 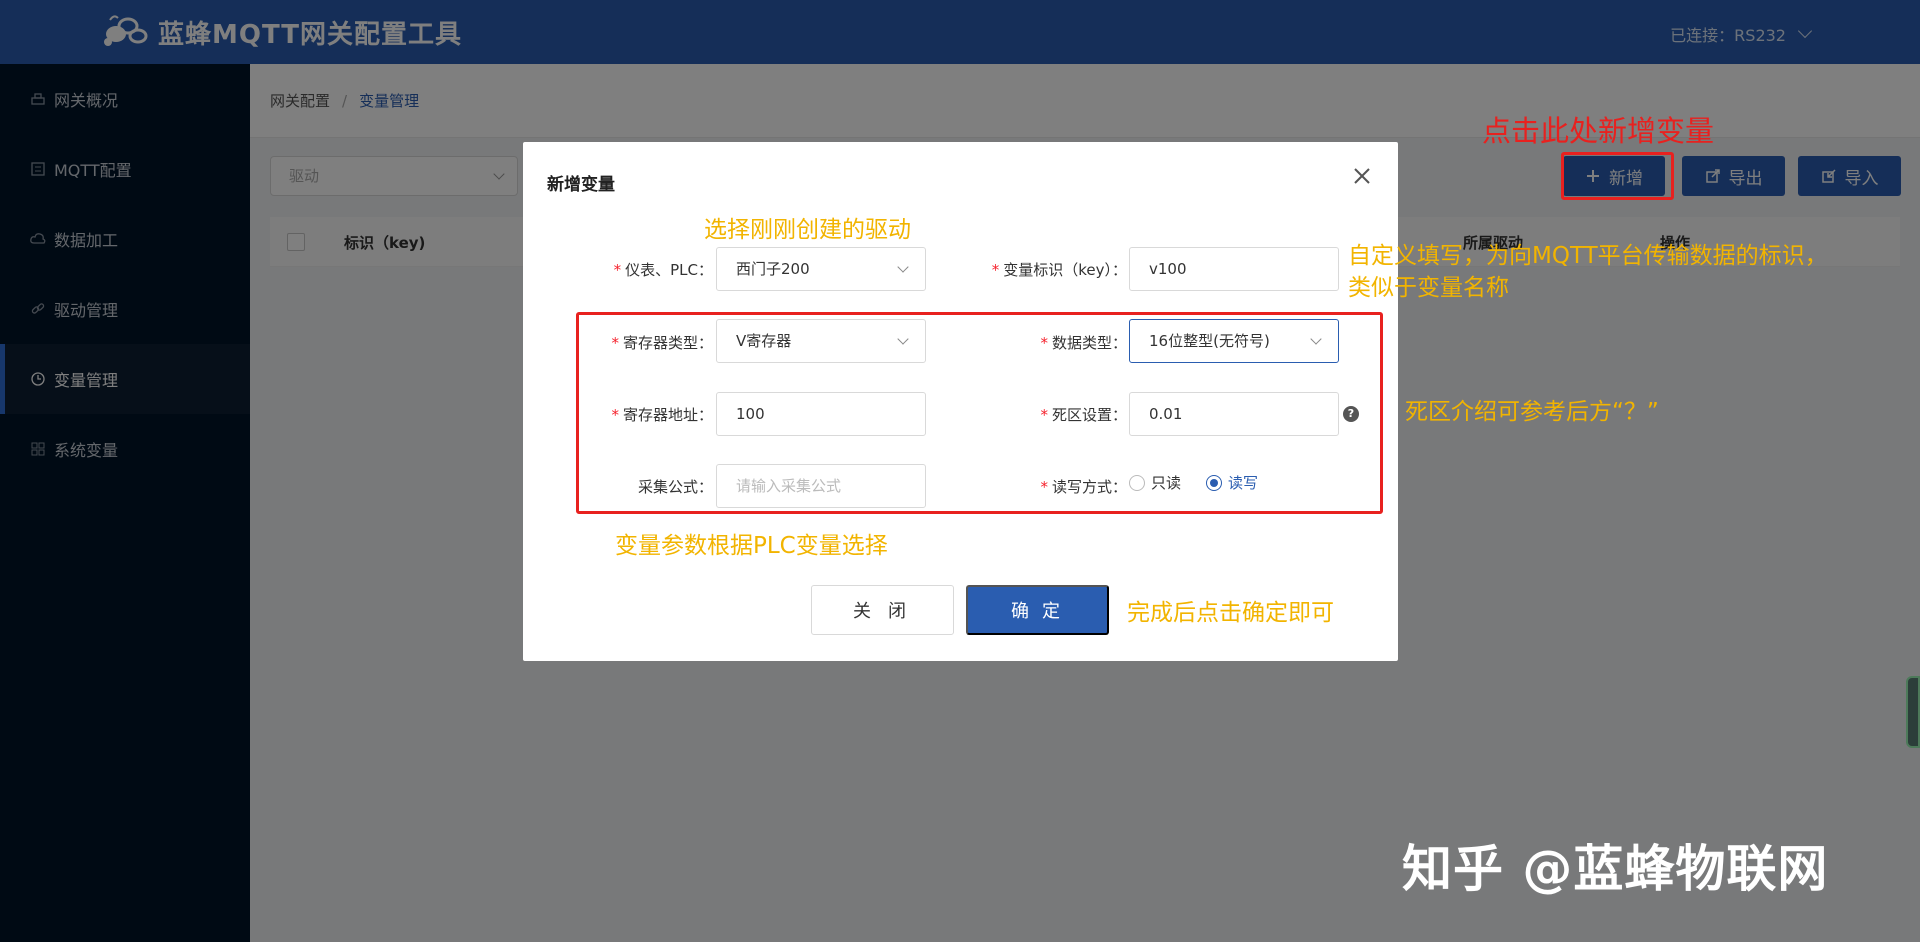 I want to click on key-input-value: v100, so click(x=1168, y=269).